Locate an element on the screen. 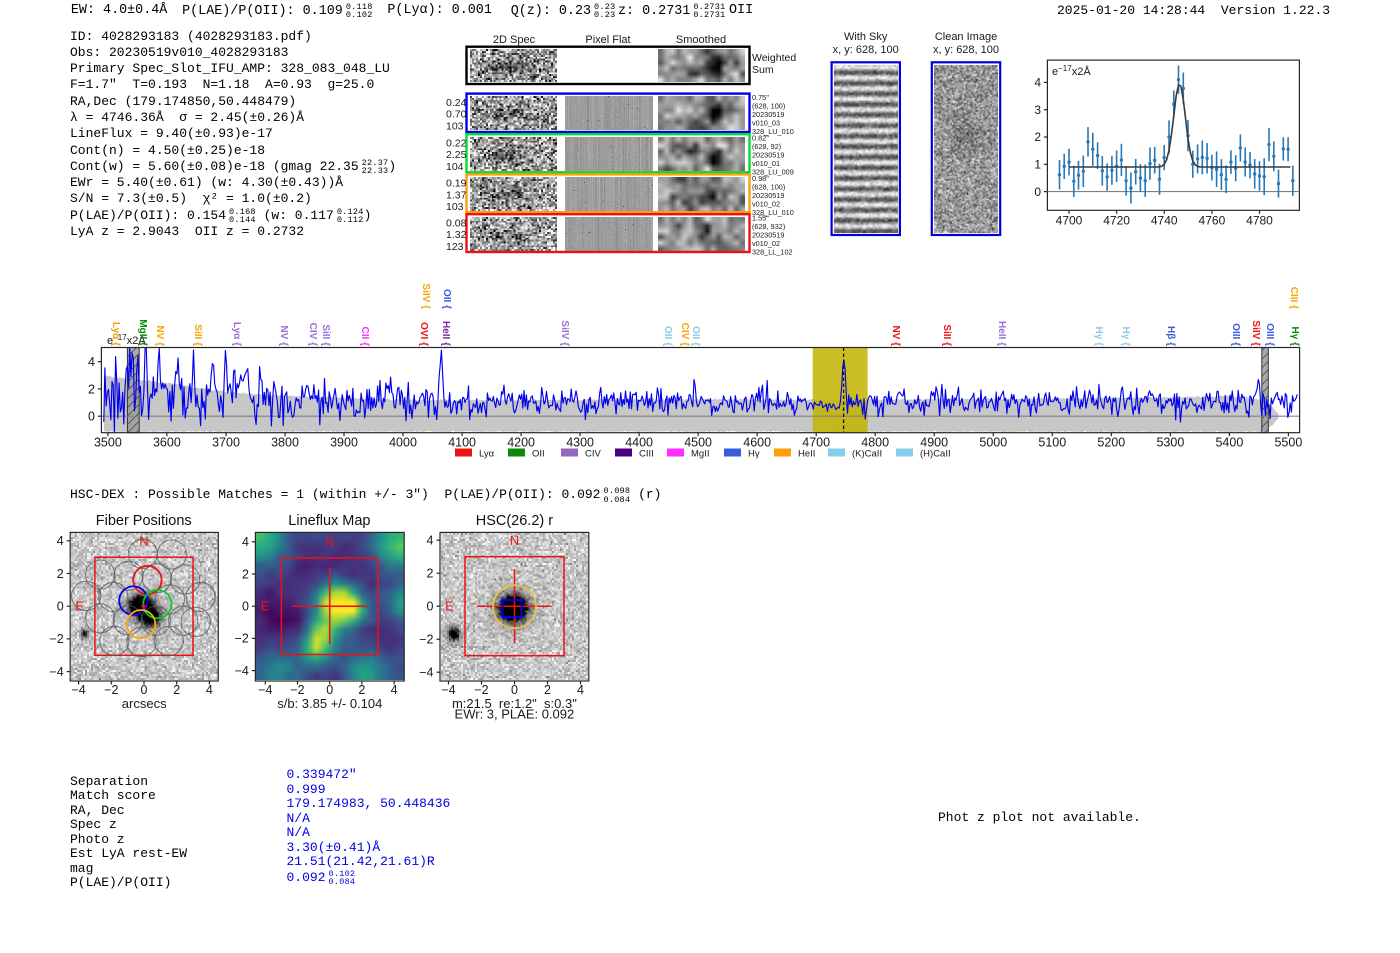  svg-text: 4000 is located at coordinates (403, 443).